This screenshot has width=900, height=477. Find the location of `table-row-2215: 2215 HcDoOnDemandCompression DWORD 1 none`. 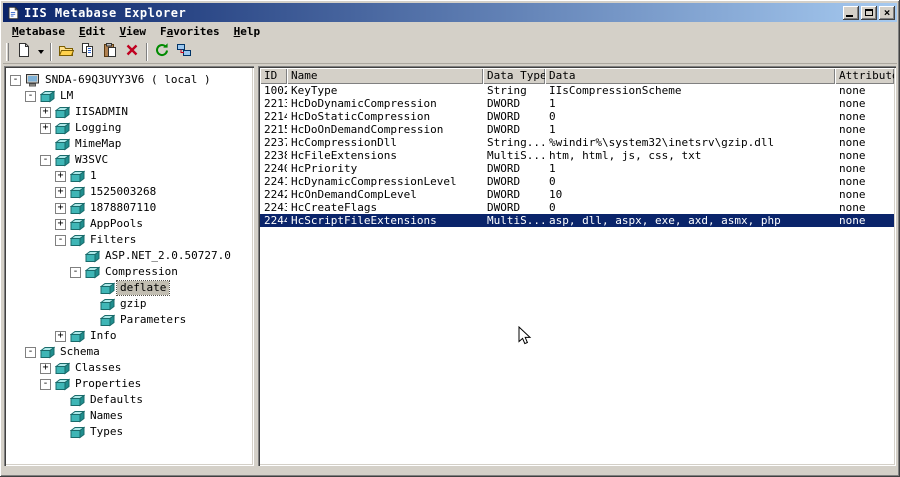

table-row-2215: 2215 HcDoOnDemandCompression DWORD 1 none is located at coordinates (577, 129).